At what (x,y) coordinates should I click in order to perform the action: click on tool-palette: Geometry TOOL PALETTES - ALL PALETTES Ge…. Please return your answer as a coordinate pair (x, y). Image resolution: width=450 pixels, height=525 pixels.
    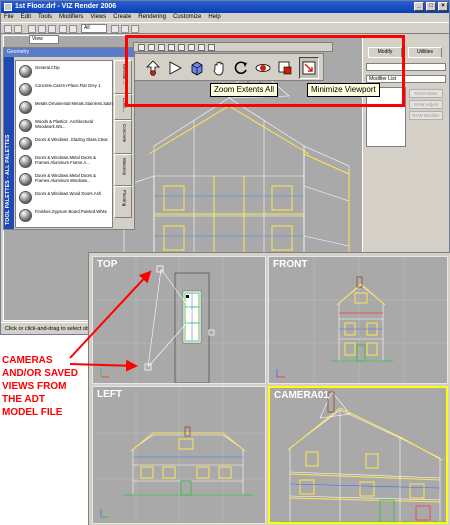
    Looking at the image, I should click on (69, 138).